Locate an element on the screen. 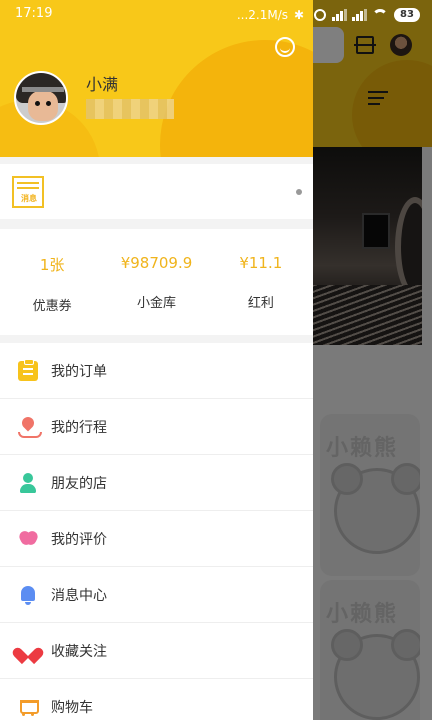 This screenshot has height=720, width=432. status-time: 17:19 is located at coordinates (34, 13).